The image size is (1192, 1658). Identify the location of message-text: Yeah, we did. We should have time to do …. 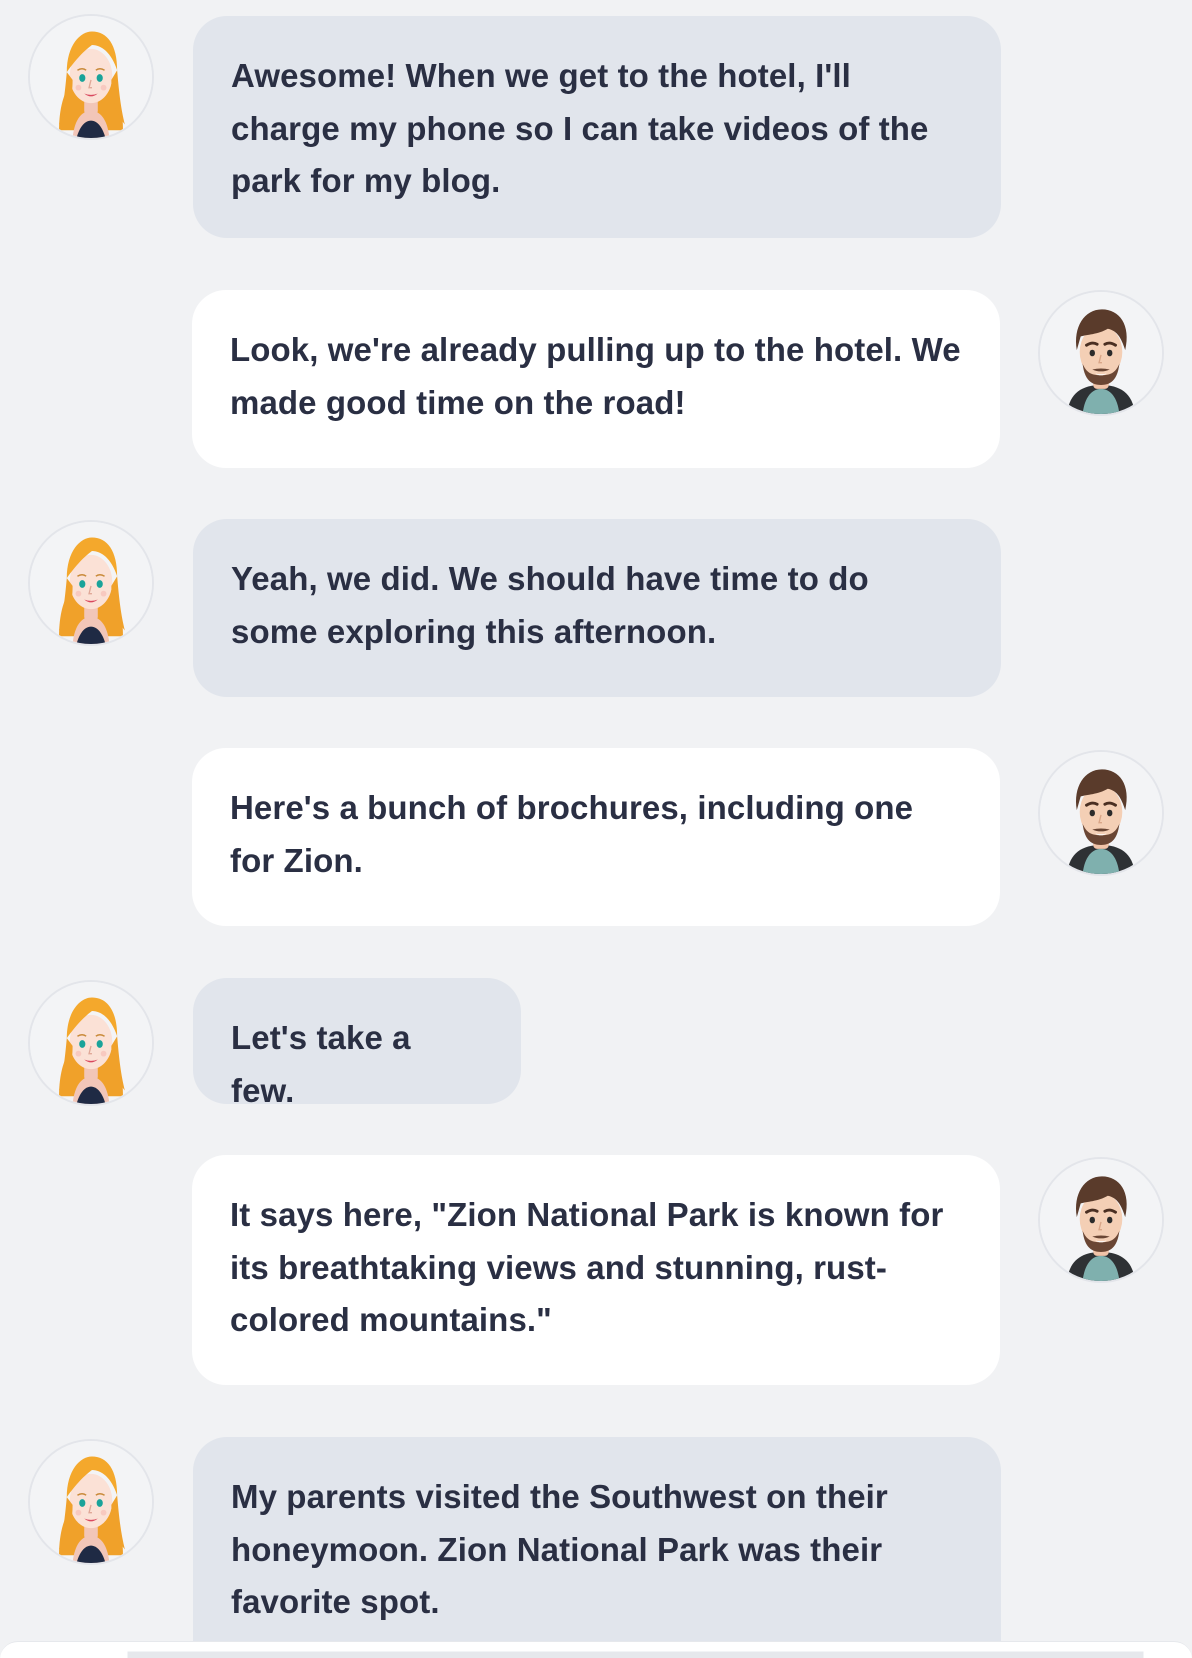
(550, 605).